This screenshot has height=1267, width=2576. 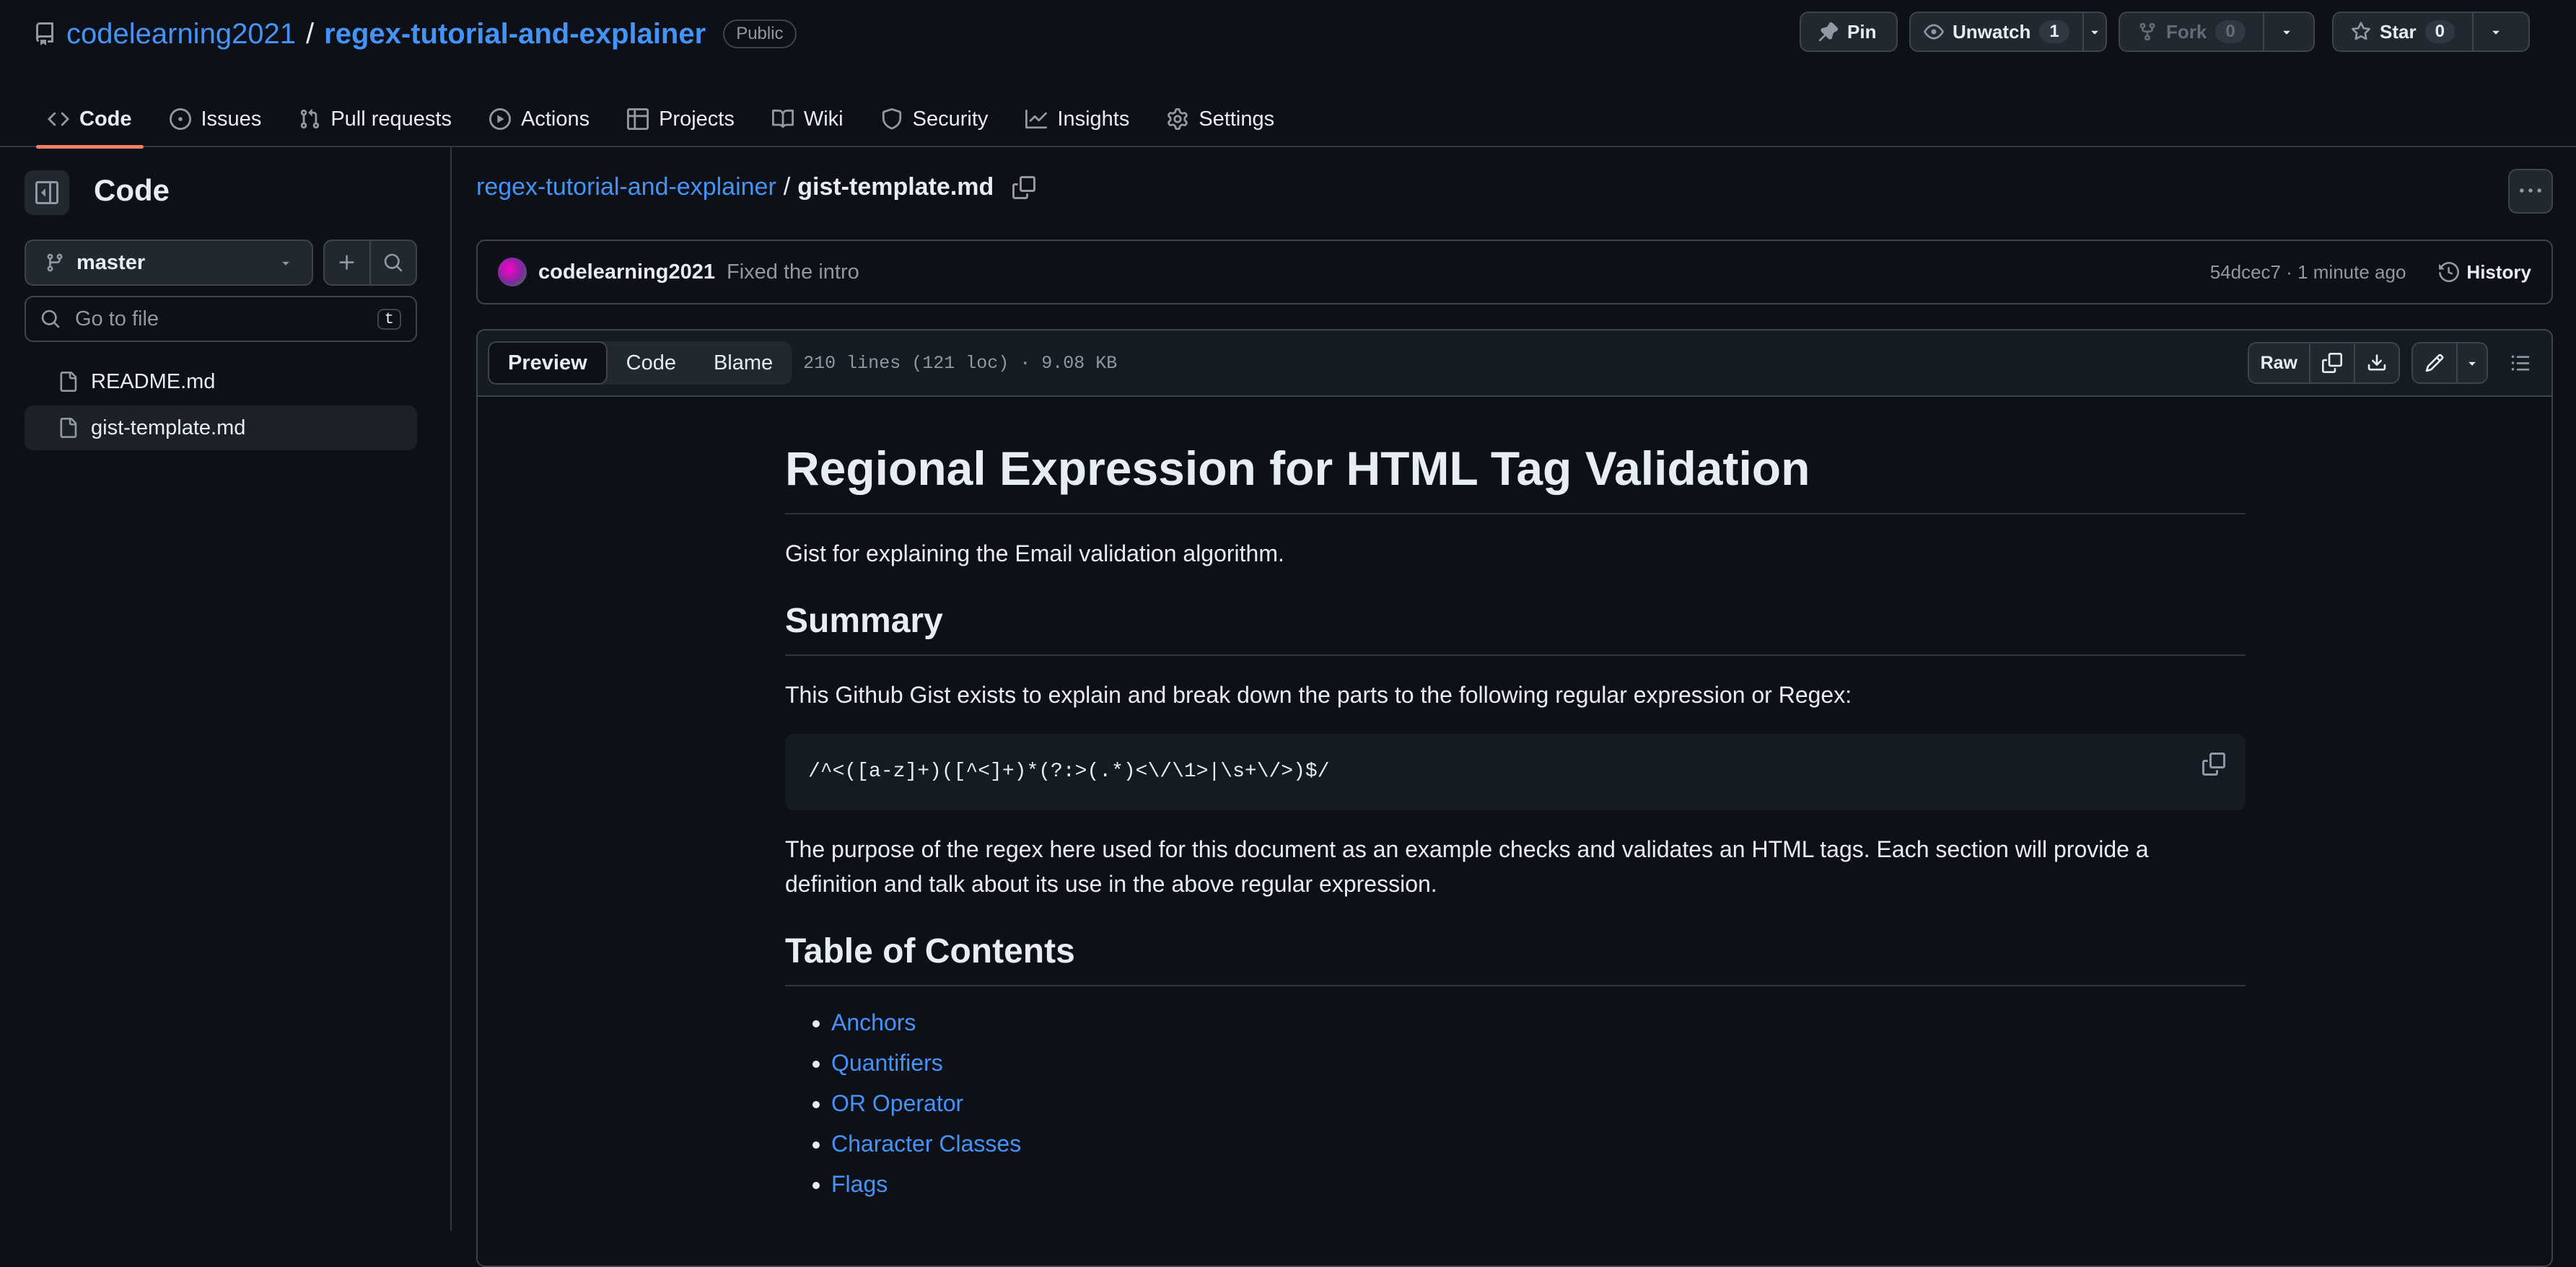 What do you see at coordinates (897, 1103) in the screenshot?
I see `toc-link-or-operator: OR Operator` at bounding box center [897, 1103].